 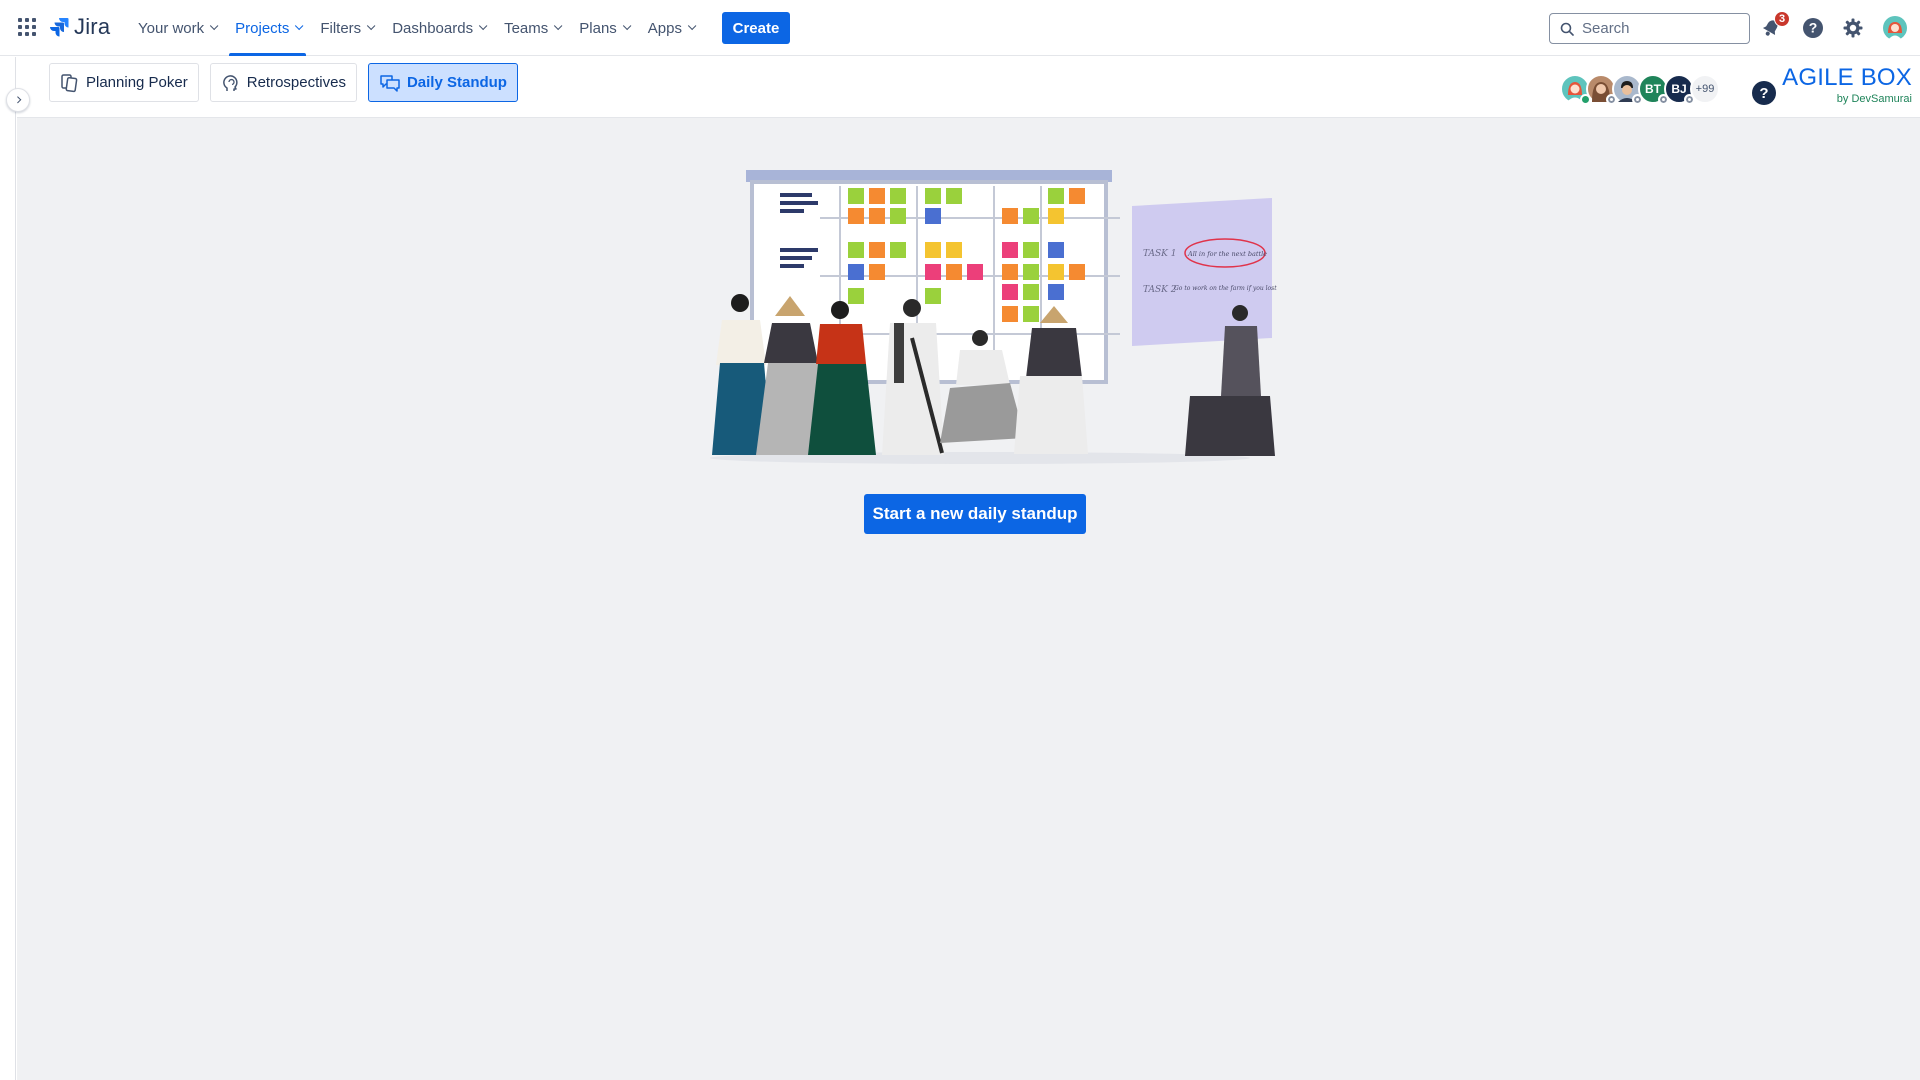 I want to click on nav-label: Your work, so click(x=171, y=28).